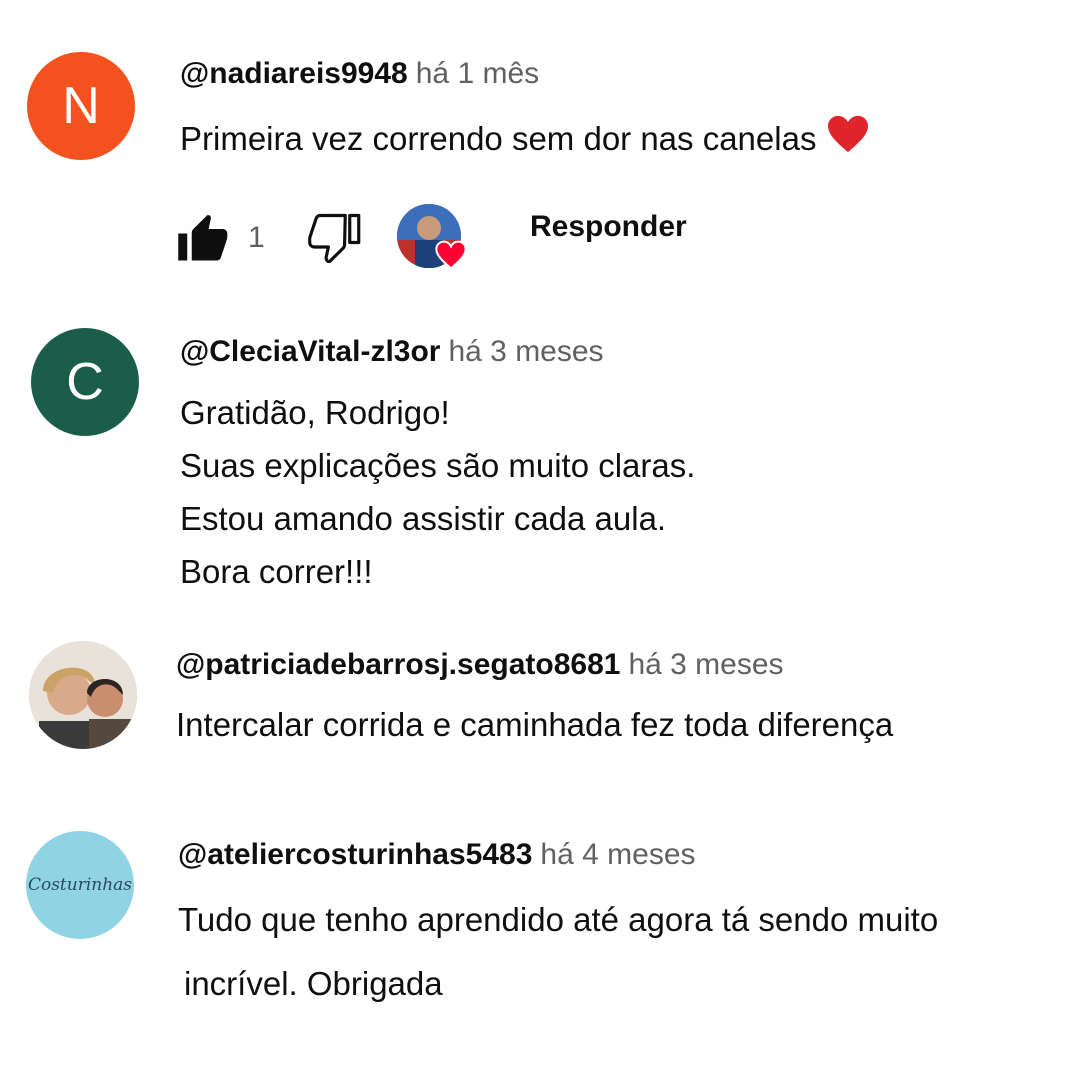  I want to click on comment-line: Estou amando assistir cada aula., so click(423, 518).